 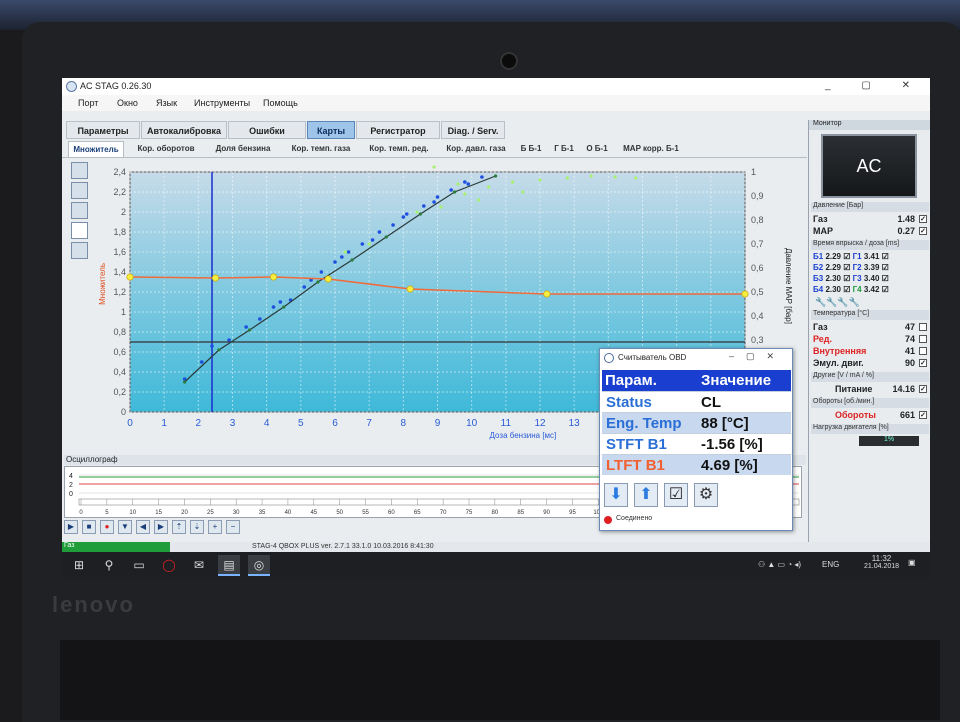 I want to click on ac-stag-taskbar-icon: ◎, so click(x=259, y=565).